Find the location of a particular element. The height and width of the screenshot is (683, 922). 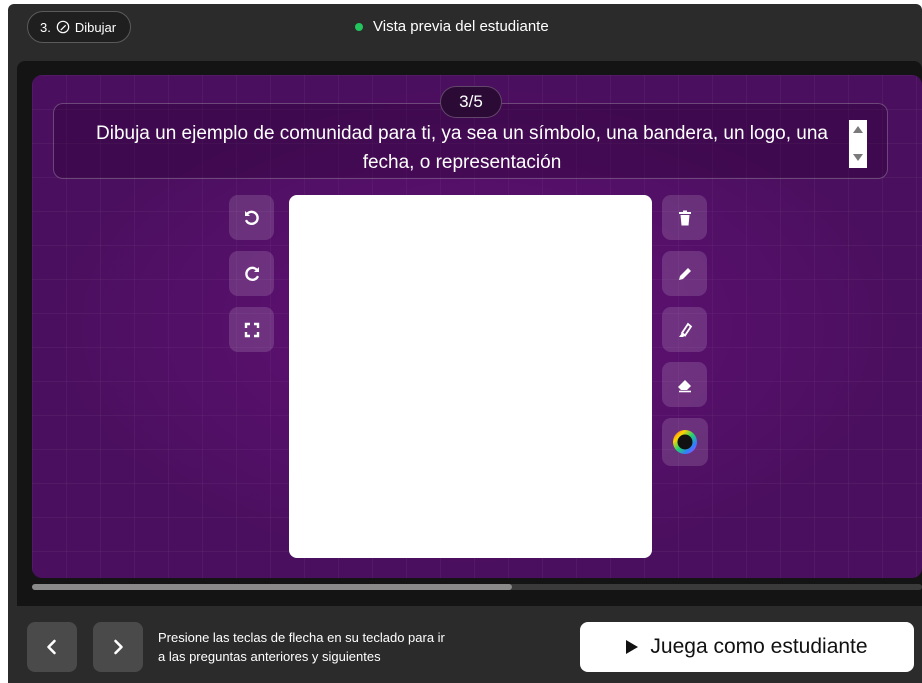

eraser-tool-button is located at coordinates (684, 384).